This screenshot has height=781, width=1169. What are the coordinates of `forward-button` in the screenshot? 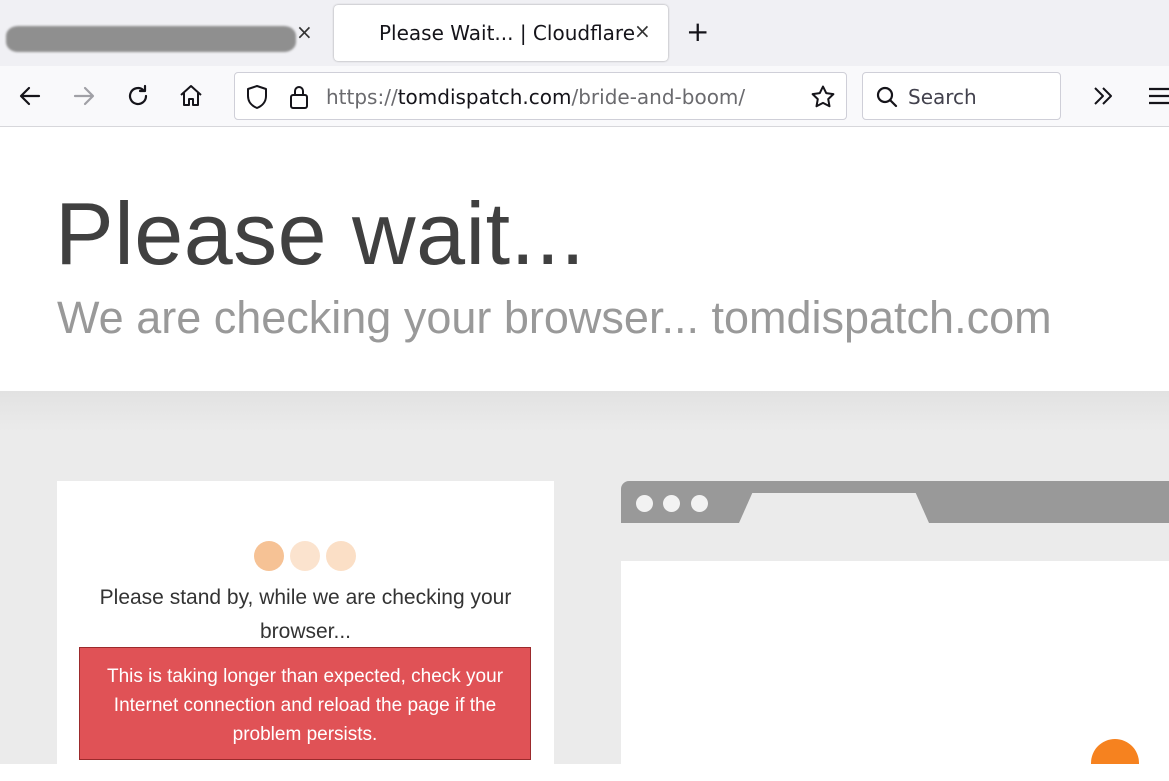 It's located at (84, 96).